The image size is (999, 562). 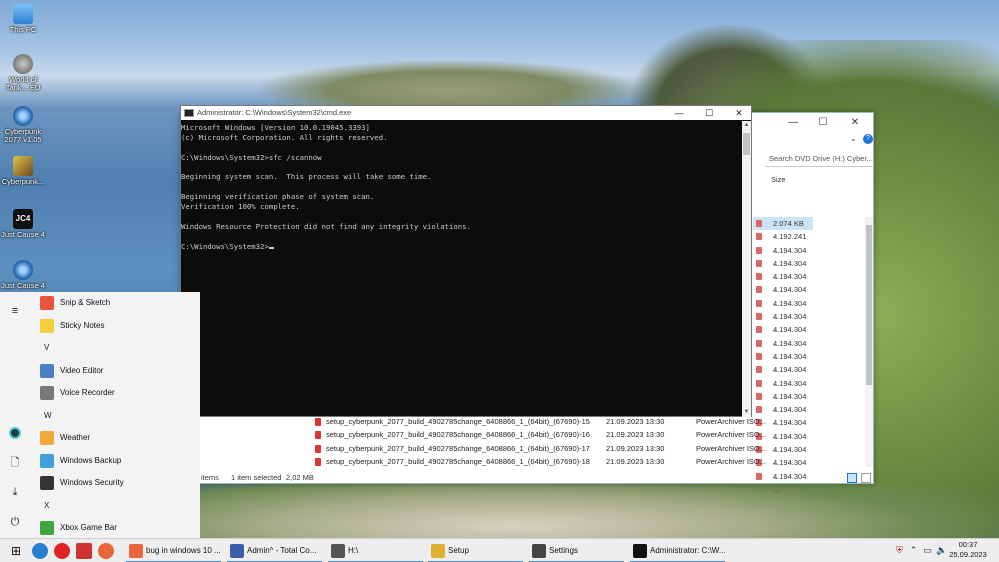 What do you see at coordinates (118, 371) in the screenshot?
I see `start-app-video-editor: Video Editor` at bounding box center [118, 371].